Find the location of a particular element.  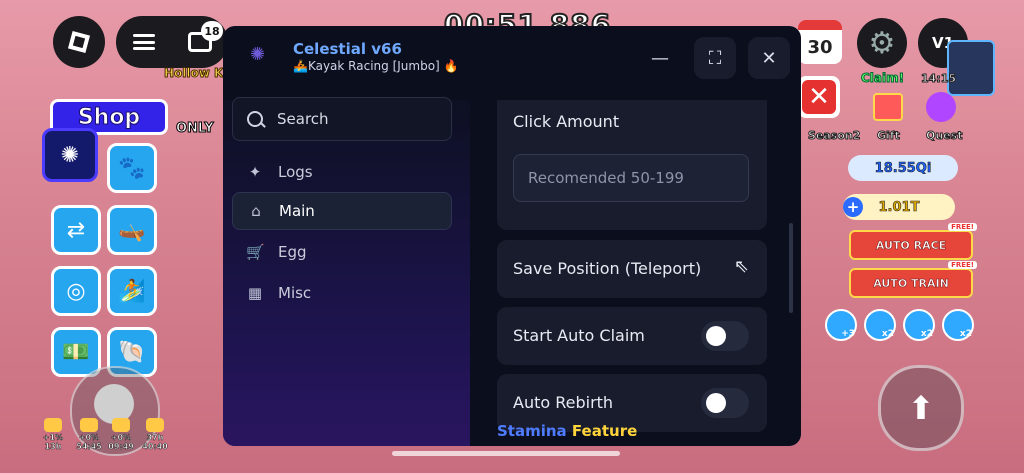

nav-egg: 🛒 Egg is located at coordinates (342, 252).